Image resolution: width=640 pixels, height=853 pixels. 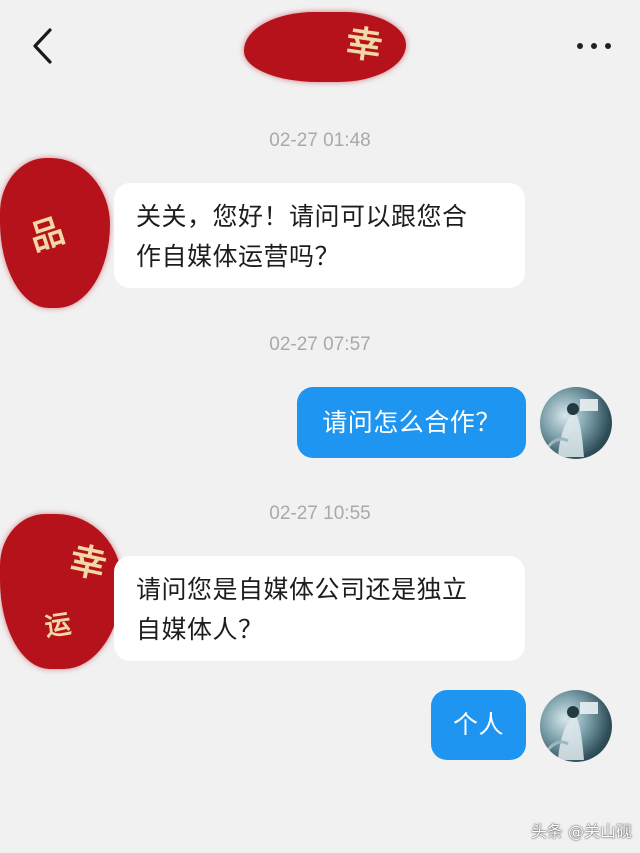 What do you see at coordinates (364, 45) in the screenshot?
I see `chat-title: 幸` at bounding box center [364, 45].